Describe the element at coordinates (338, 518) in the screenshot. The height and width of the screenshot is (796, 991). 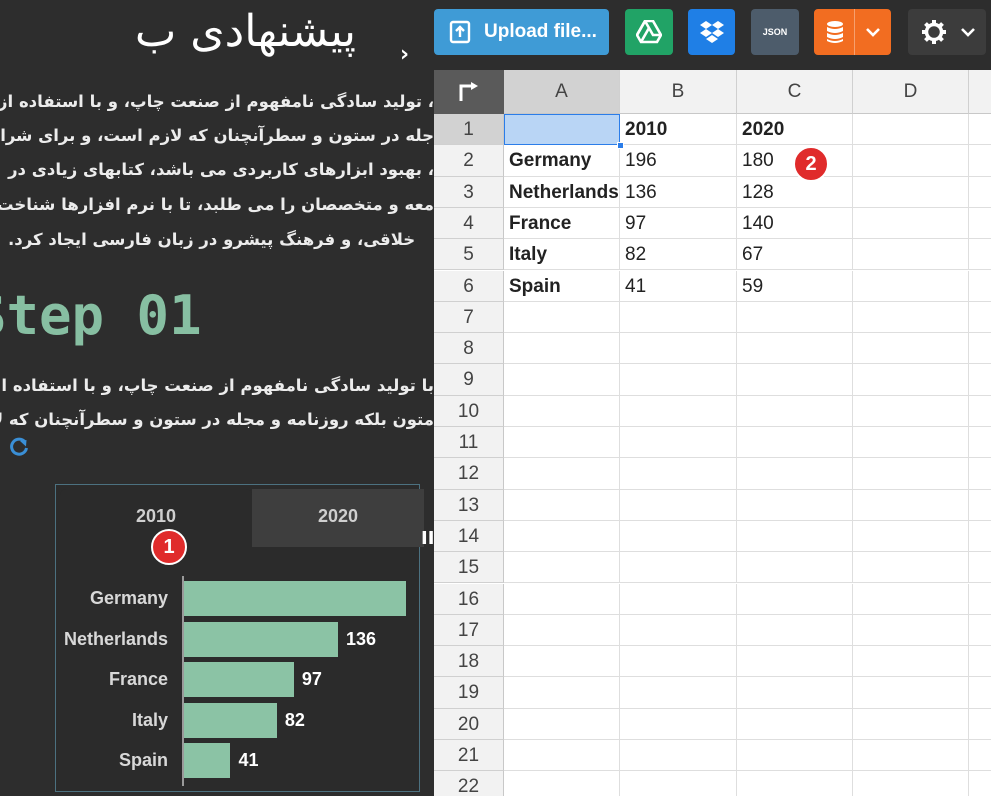
I see `tab-2020: 2020` at that location.